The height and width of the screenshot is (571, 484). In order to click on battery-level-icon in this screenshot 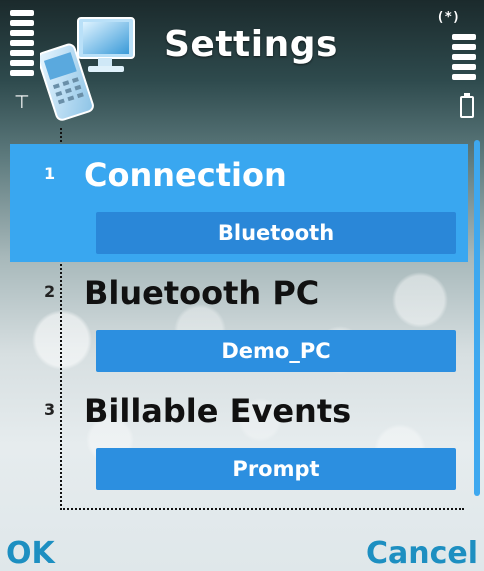, I will do `click(464, 59)`.